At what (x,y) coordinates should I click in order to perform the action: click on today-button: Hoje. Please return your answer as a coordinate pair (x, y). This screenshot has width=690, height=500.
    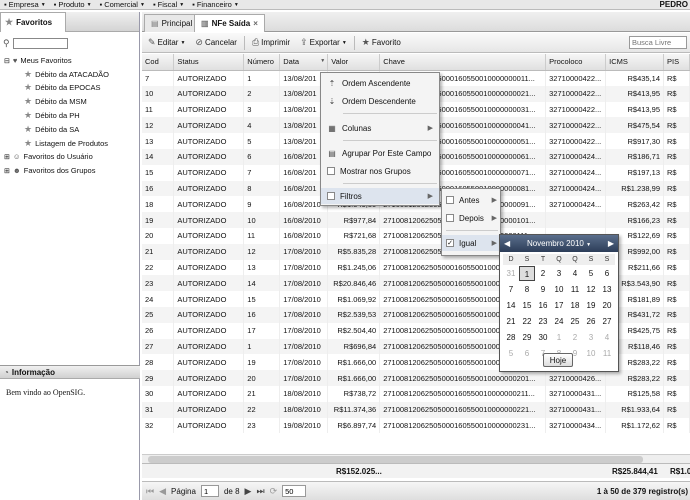
    Looking at the image, I should click on (558, 360).